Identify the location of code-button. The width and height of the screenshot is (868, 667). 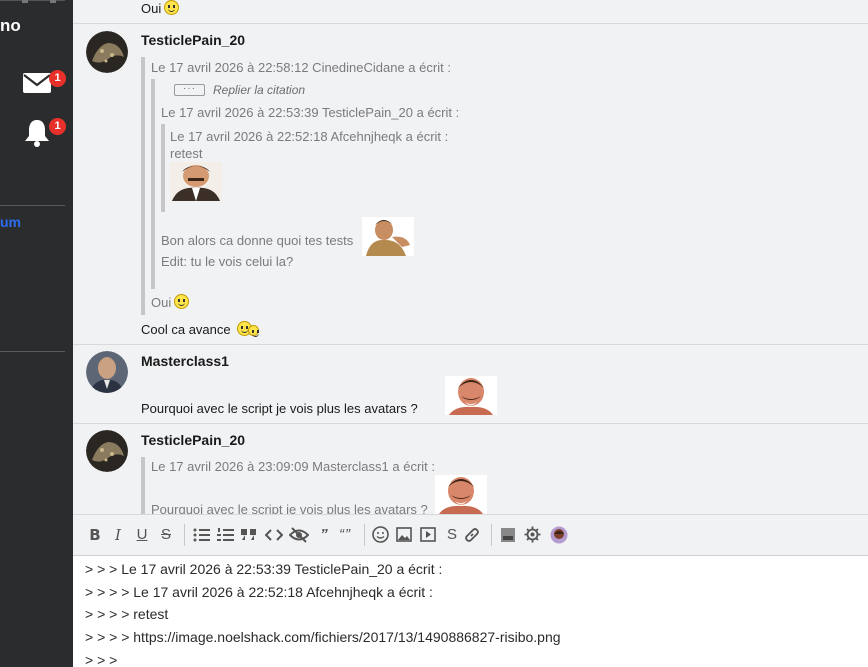
(274, 535).